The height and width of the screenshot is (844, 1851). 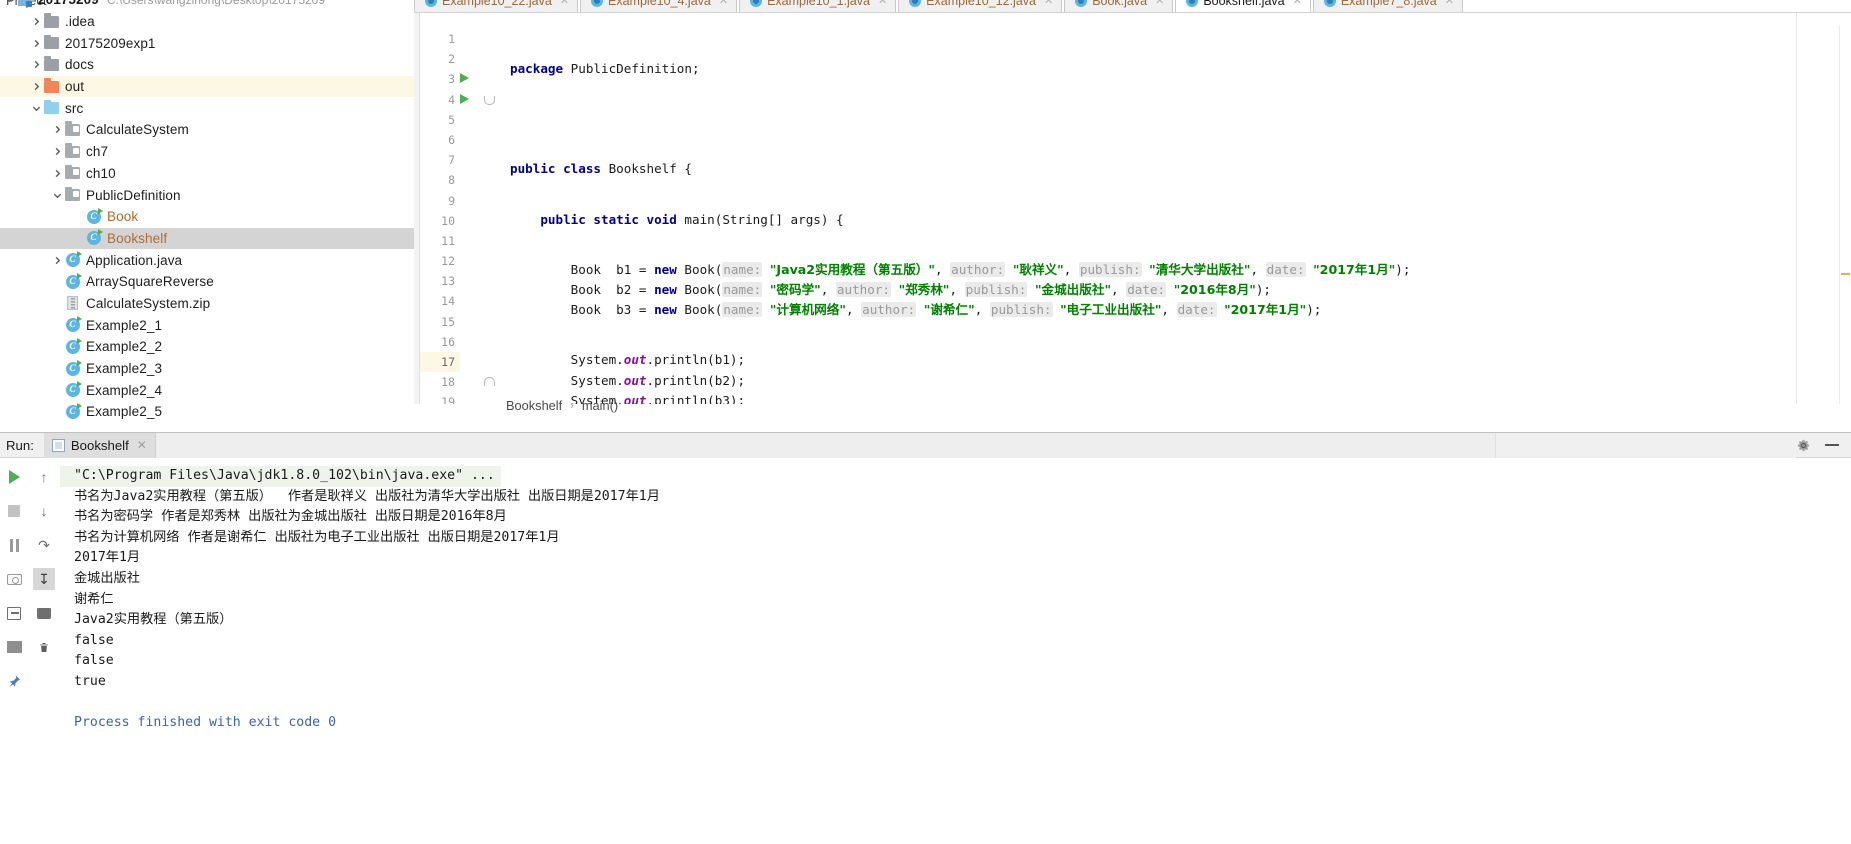 What do you see at coordinates (489, 100) in the screenshot?
I see `code-fold-start-icon` at bounding box center [489, 100].